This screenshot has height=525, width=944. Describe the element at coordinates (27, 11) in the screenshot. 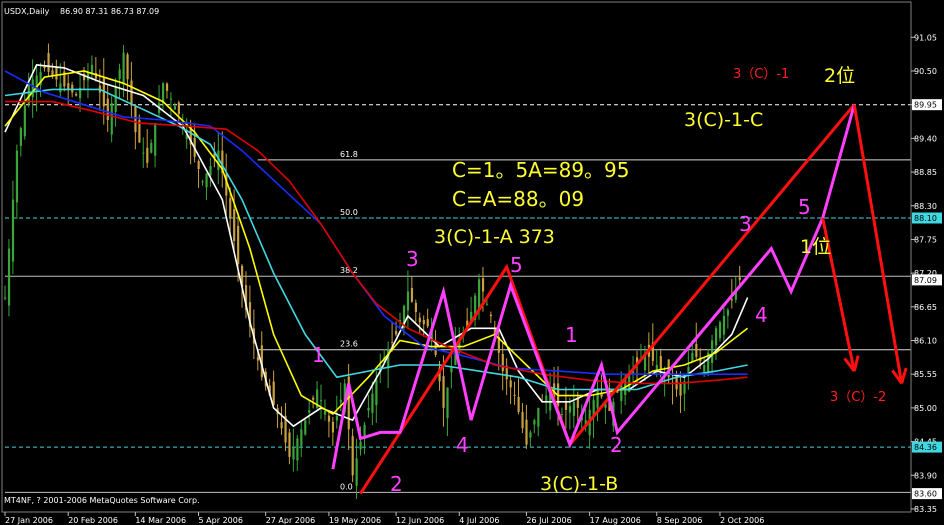

I see `chart-symbol: USDX,Daily` at that location.